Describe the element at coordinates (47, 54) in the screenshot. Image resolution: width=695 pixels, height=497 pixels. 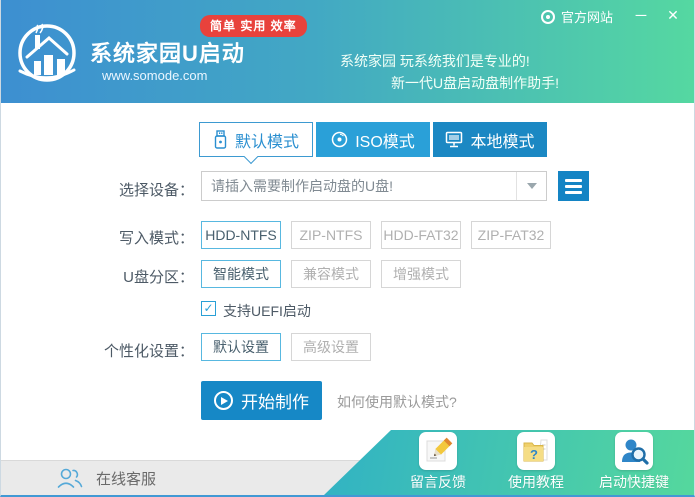
I see `app-logo` at that location.